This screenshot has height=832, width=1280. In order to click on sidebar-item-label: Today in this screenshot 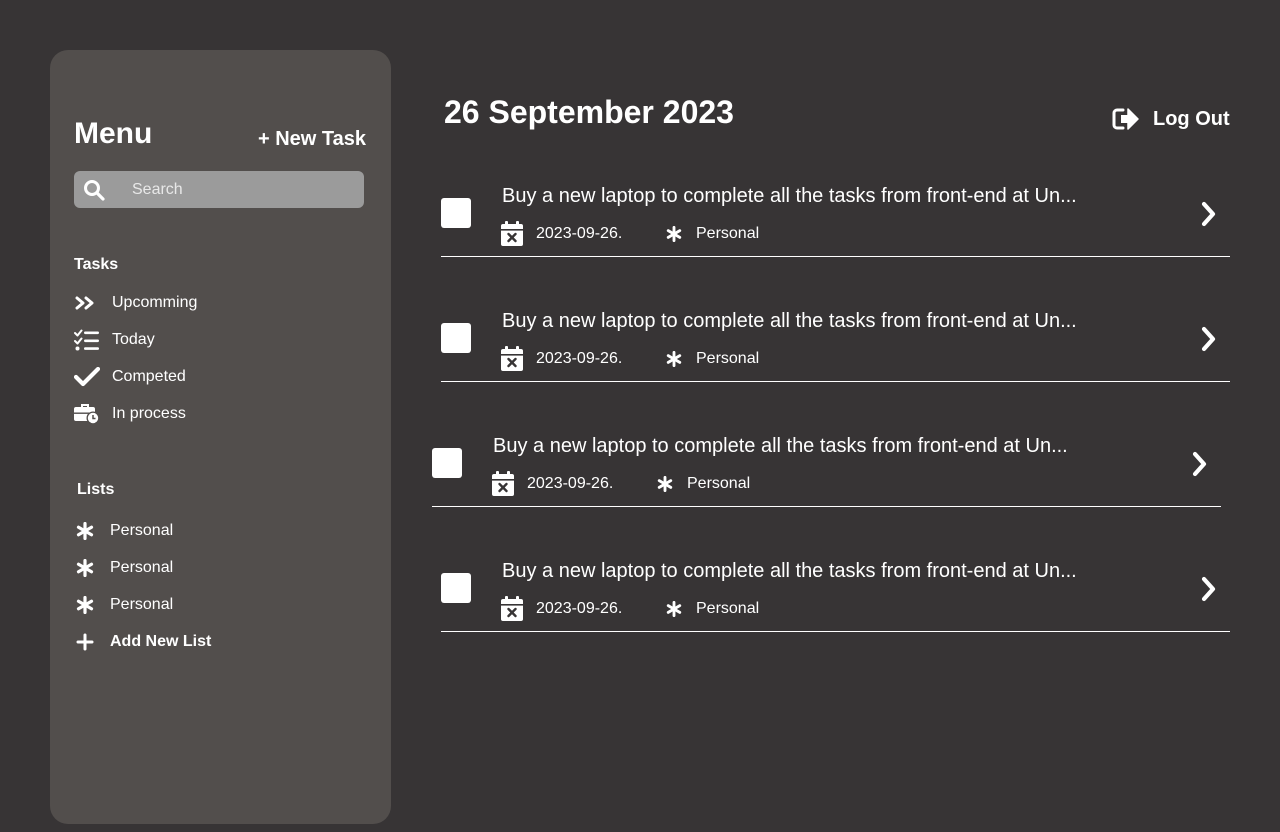, I will do `click(133, 339)`.